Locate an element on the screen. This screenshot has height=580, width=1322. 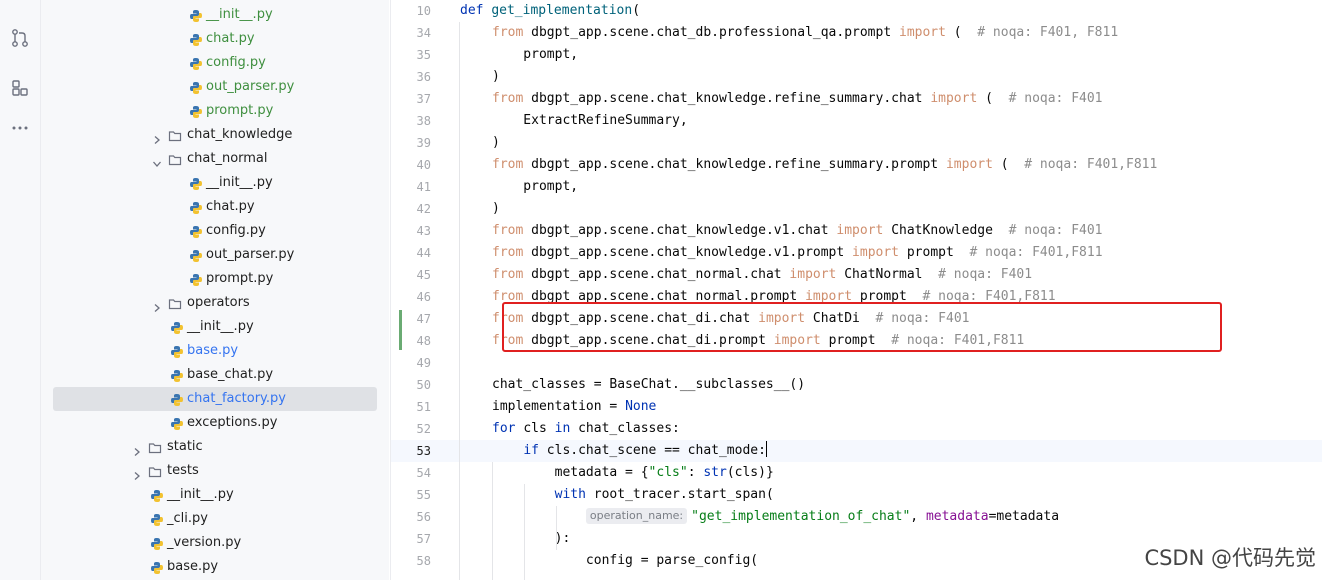
code-token: implementation = is located at coordinates (559, 406).